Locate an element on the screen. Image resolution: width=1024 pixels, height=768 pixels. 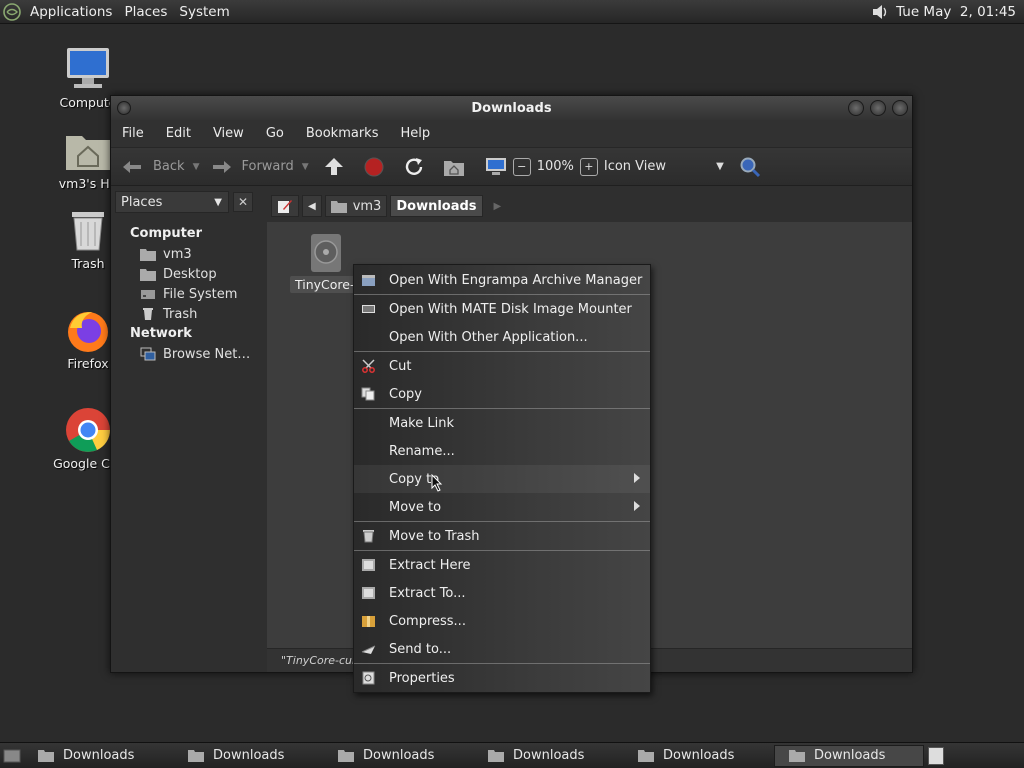
path-scroll-right-button: ▶ is located at coordinates (498, 206).